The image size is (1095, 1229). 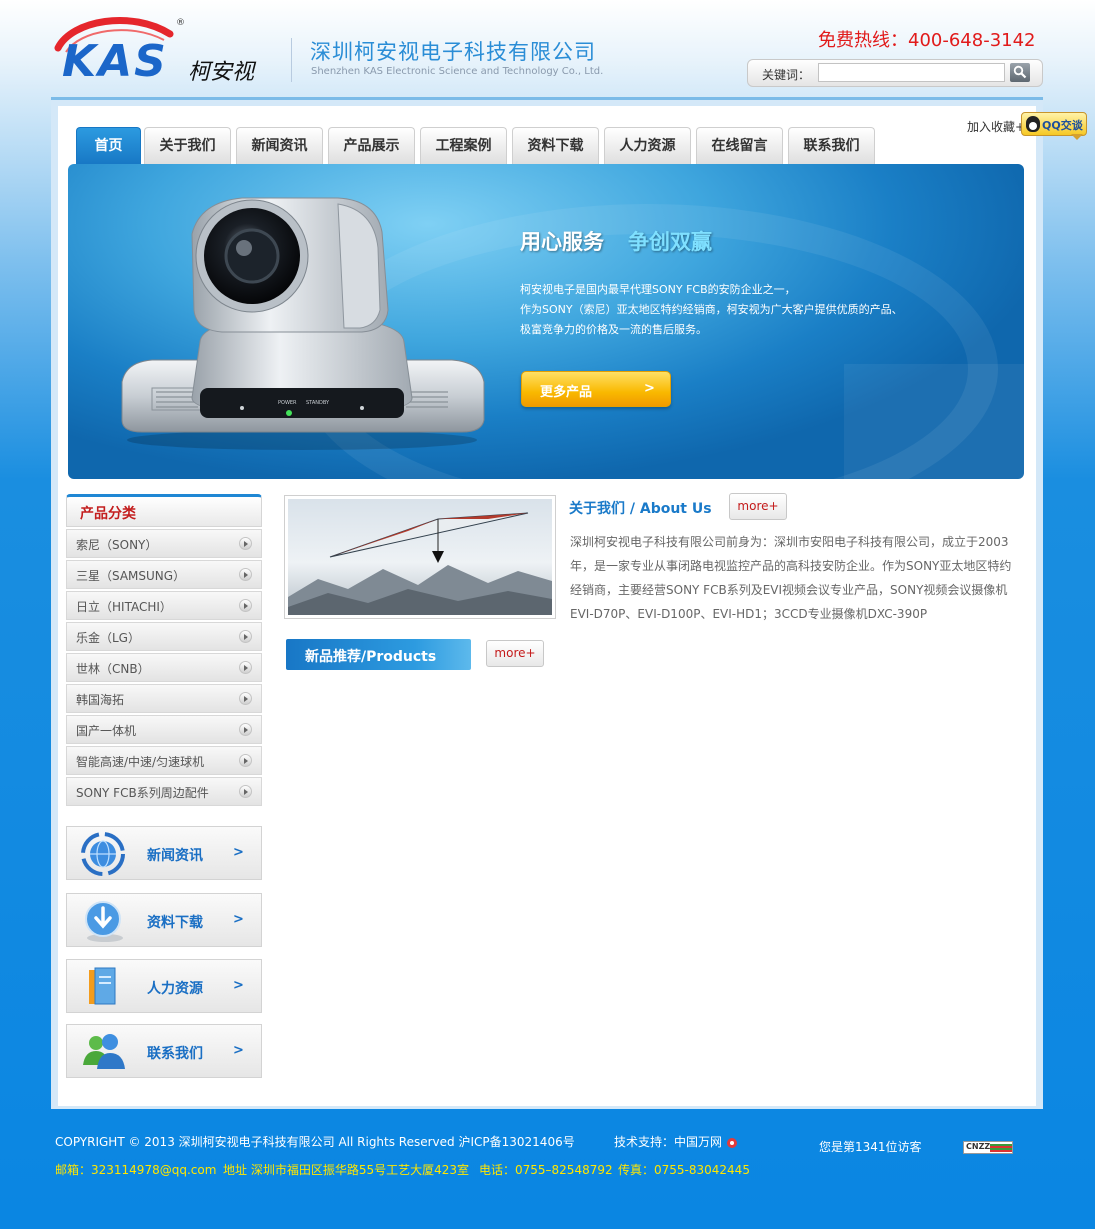 I want to click on category-header: 产品分类, so click(x=164, y=510).